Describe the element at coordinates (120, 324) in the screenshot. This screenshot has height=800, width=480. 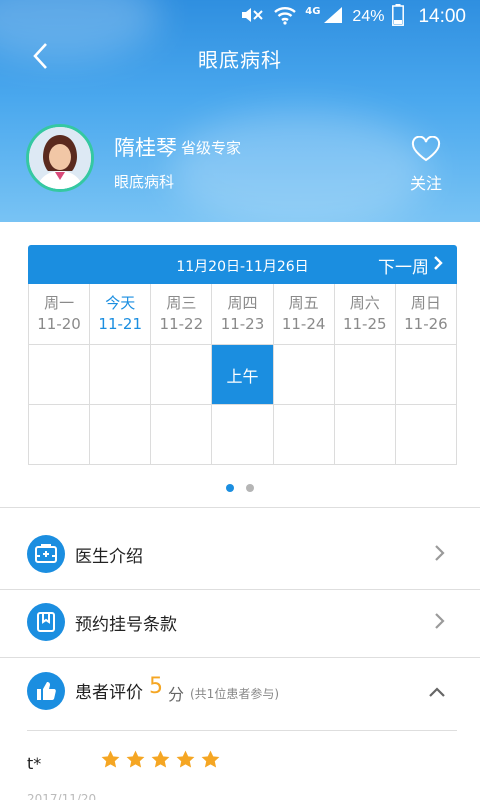
I see `day-date: 11-21` at that location.